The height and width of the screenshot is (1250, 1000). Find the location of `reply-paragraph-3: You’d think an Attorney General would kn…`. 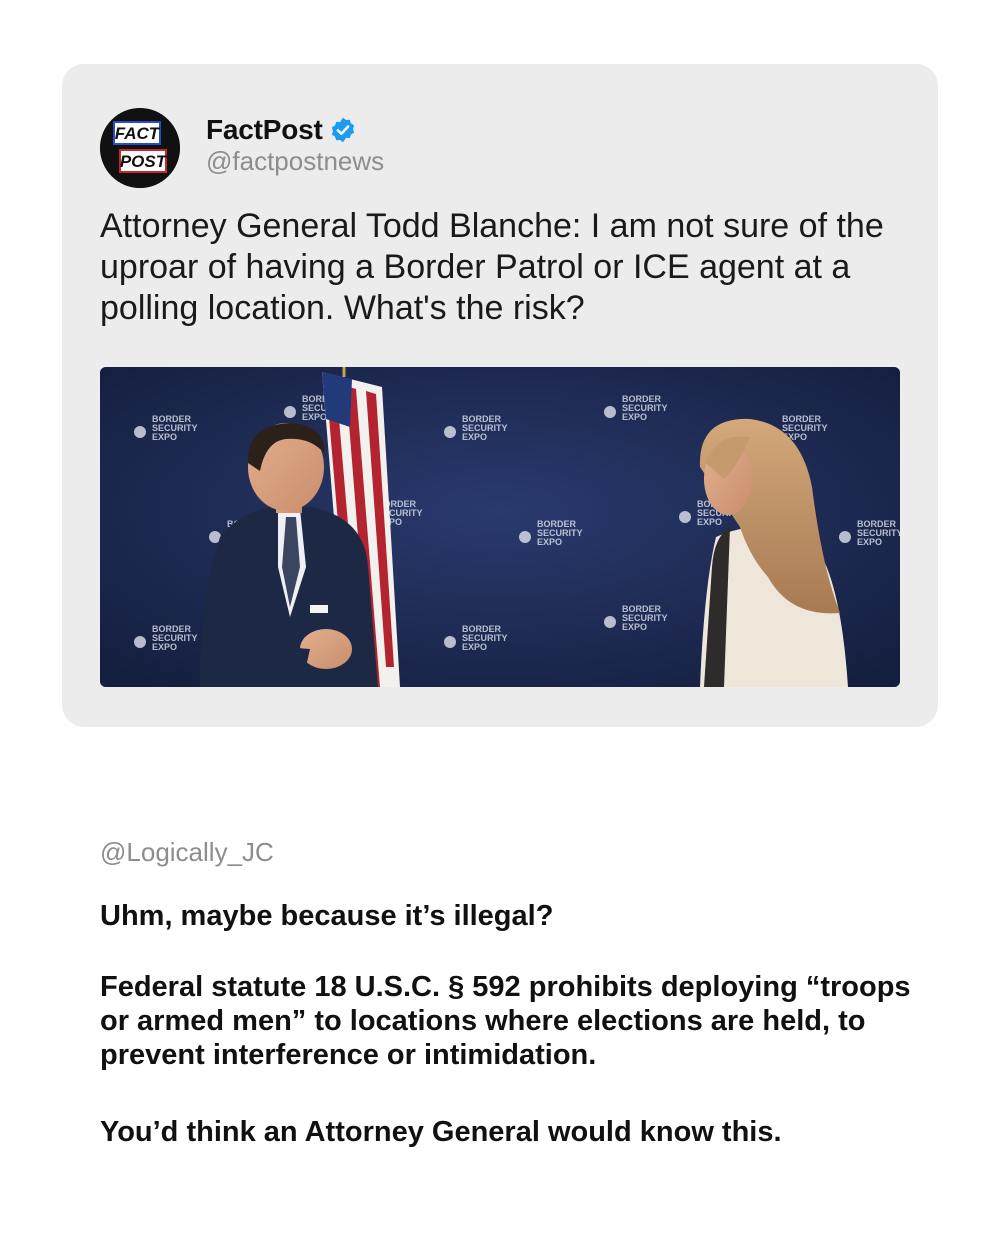

reply-paragraph-3: You’d think an Attorney General would kn… is located at coordinates (441, 1132).